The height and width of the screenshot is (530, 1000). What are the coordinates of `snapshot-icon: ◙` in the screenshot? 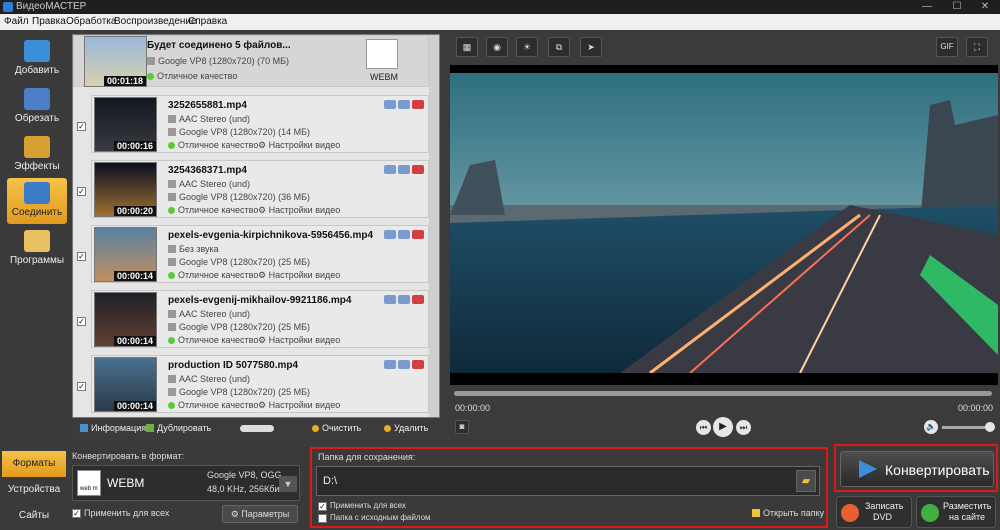 It's located at (462, 427).